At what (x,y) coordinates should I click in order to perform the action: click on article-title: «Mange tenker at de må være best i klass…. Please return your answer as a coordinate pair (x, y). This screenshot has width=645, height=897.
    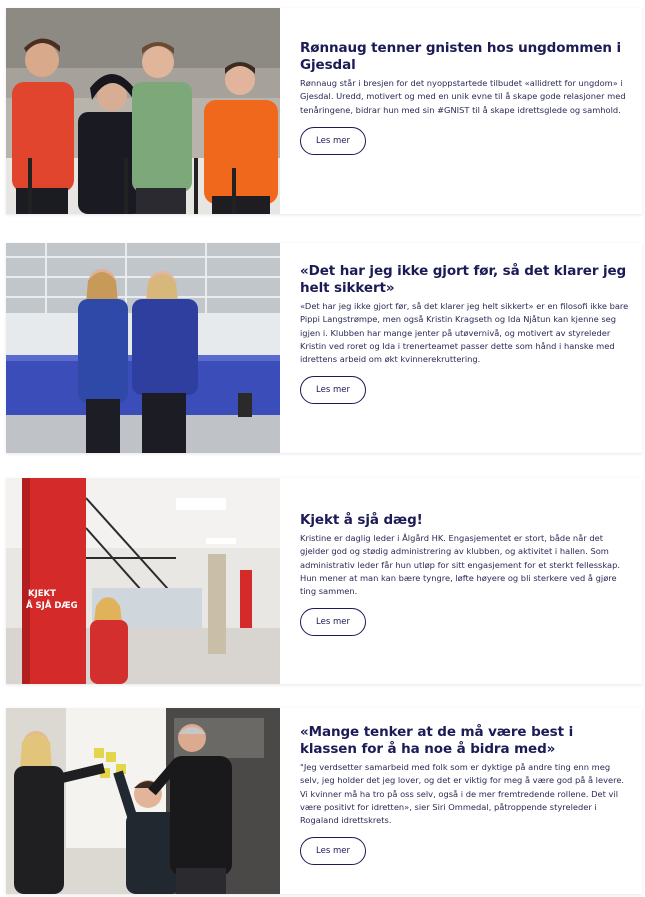
    Looking at the image, I should click on (466, 741).